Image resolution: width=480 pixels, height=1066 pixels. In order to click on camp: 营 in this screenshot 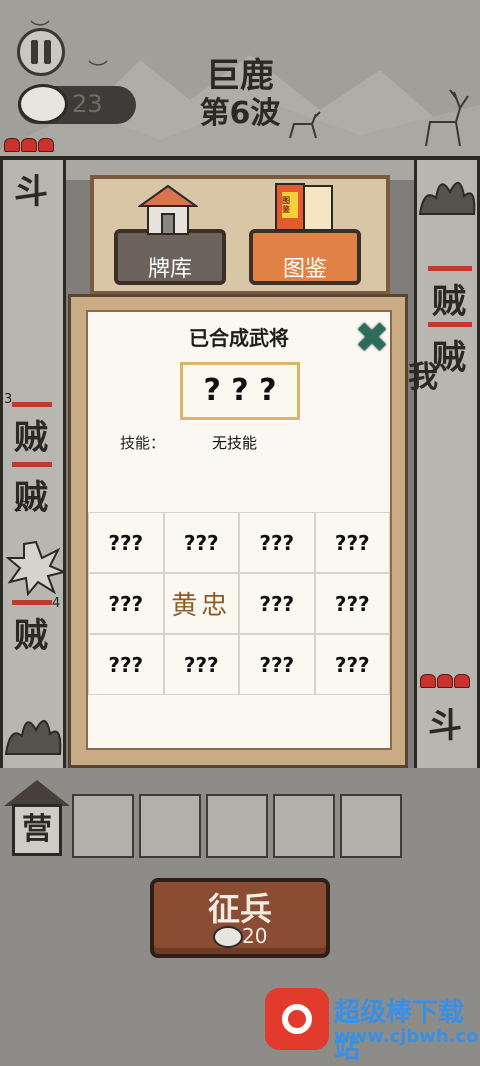, I will do `click(37, 820)`.